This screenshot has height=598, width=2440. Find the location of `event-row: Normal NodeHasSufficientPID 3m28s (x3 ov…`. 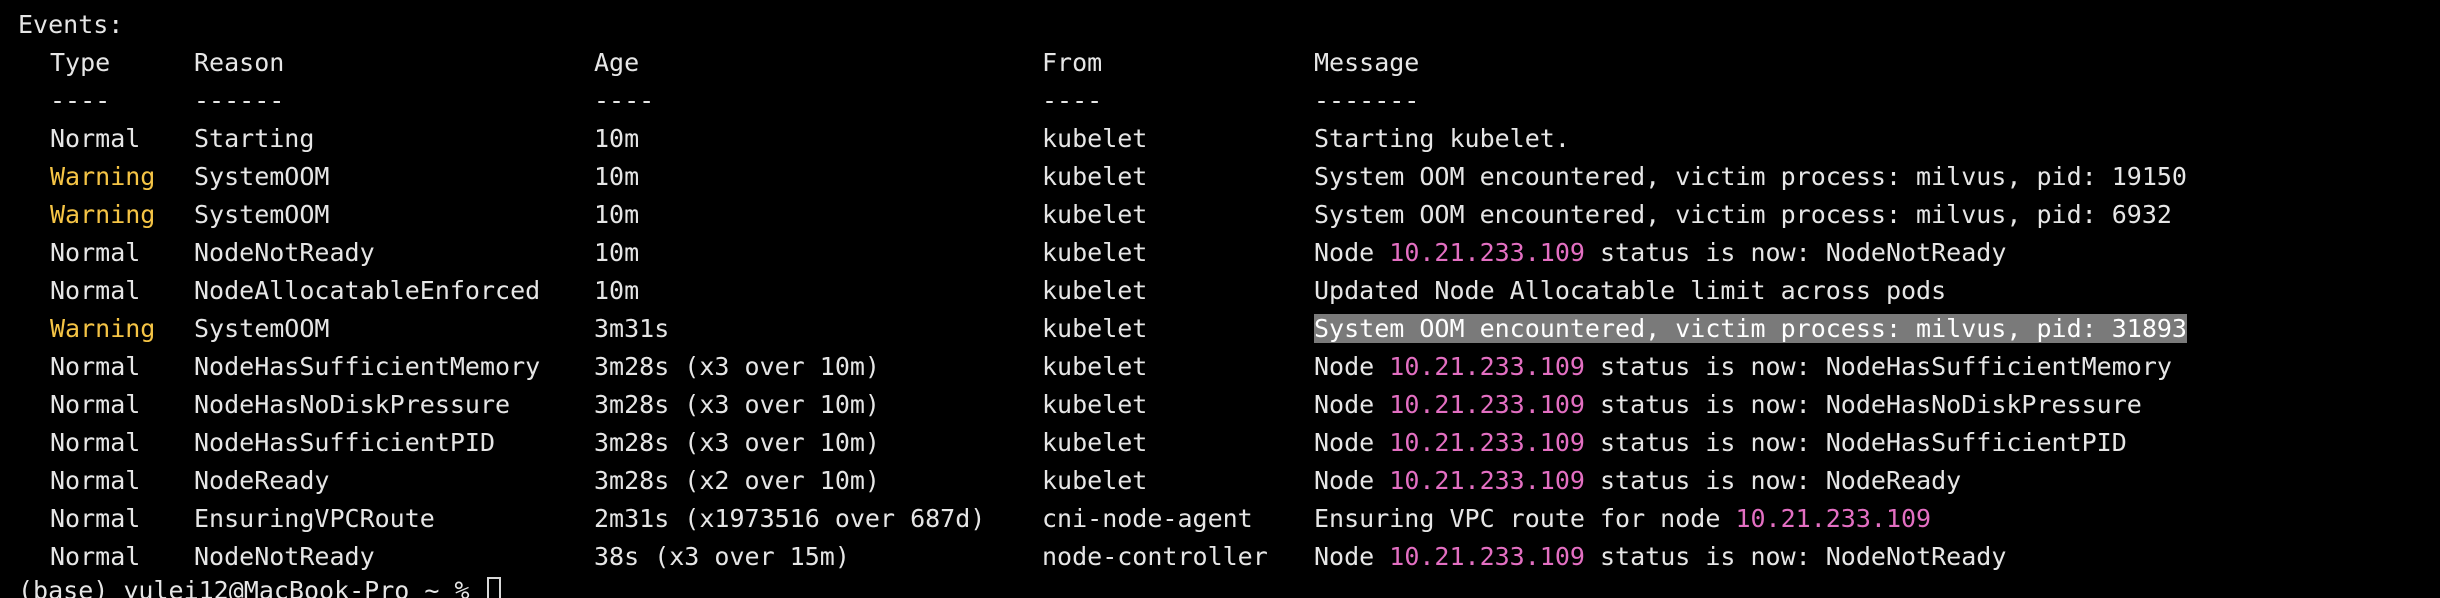

event-row: Normal NodeHasSufficientPID 3m28s (x3 ov… is located at coordinates (1220, 443).